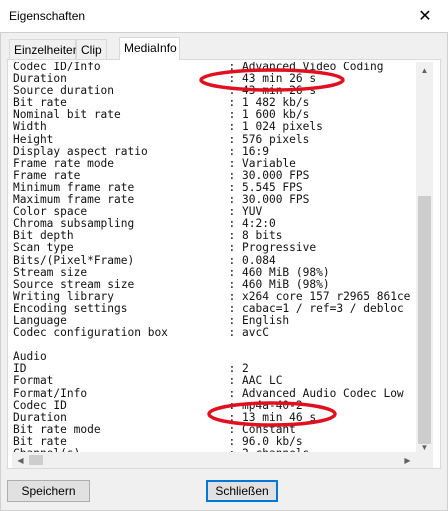 The width and height of the screenshot is (448, 511). Describe the element at coordinates (64, 163) in the screenshot. I see `mediainfo-key: Frame rate mode` at that location.